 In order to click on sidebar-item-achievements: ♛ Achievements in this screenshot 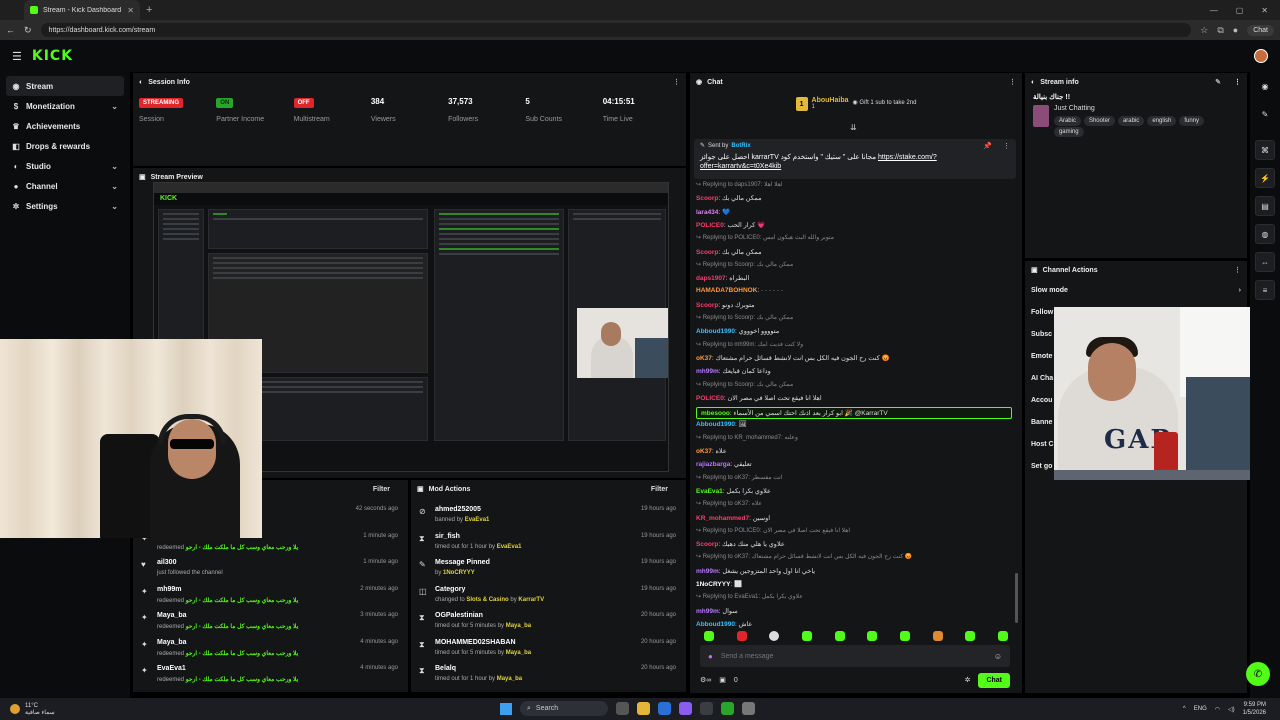, I will do `click(65, 126)`.